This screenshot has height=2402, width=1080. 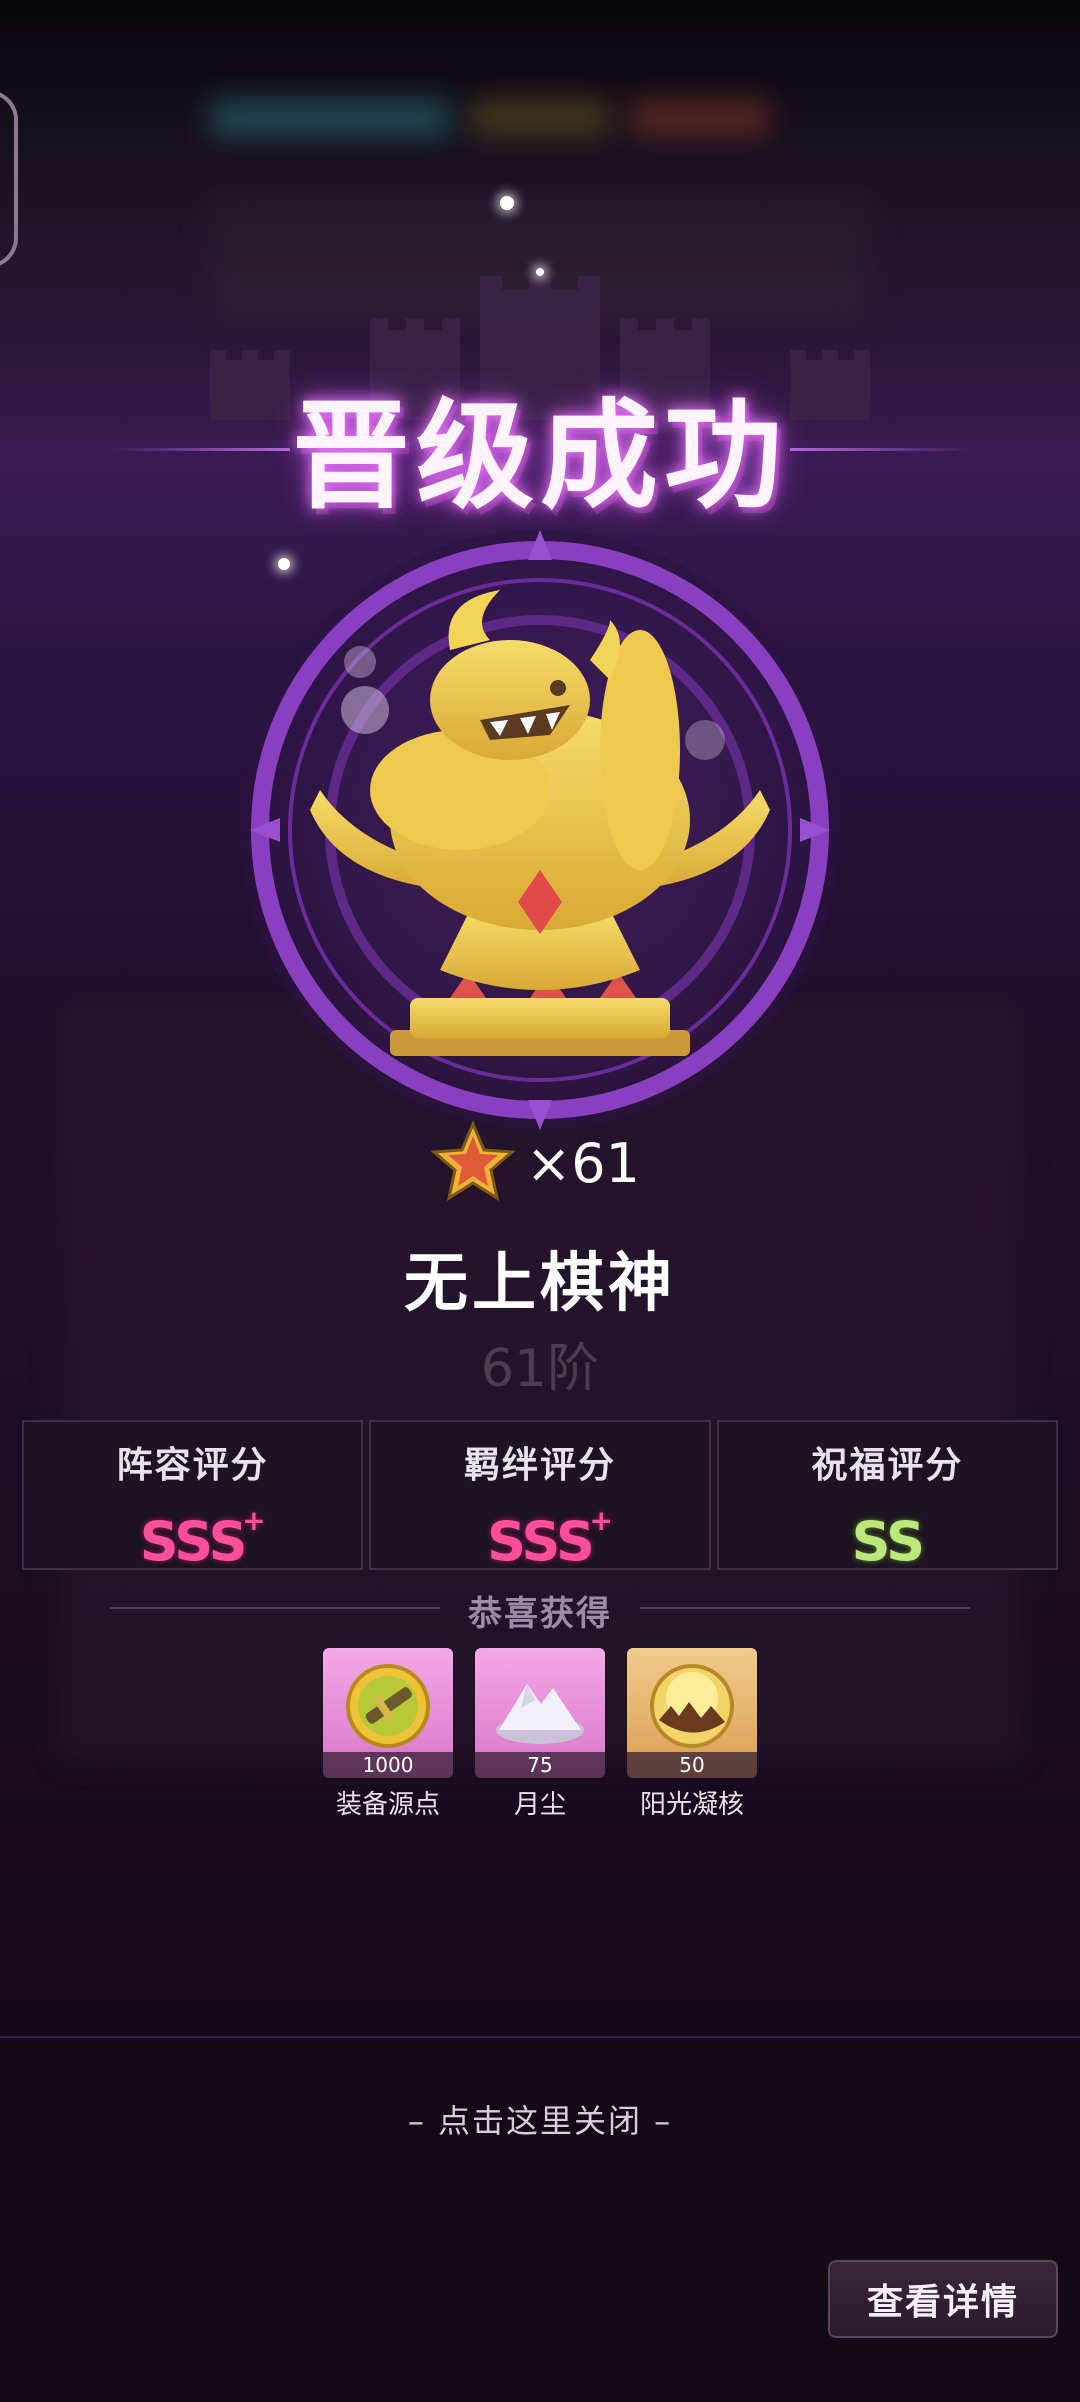 I want to click on reward-count: 75, so click(x=540, y=1765).